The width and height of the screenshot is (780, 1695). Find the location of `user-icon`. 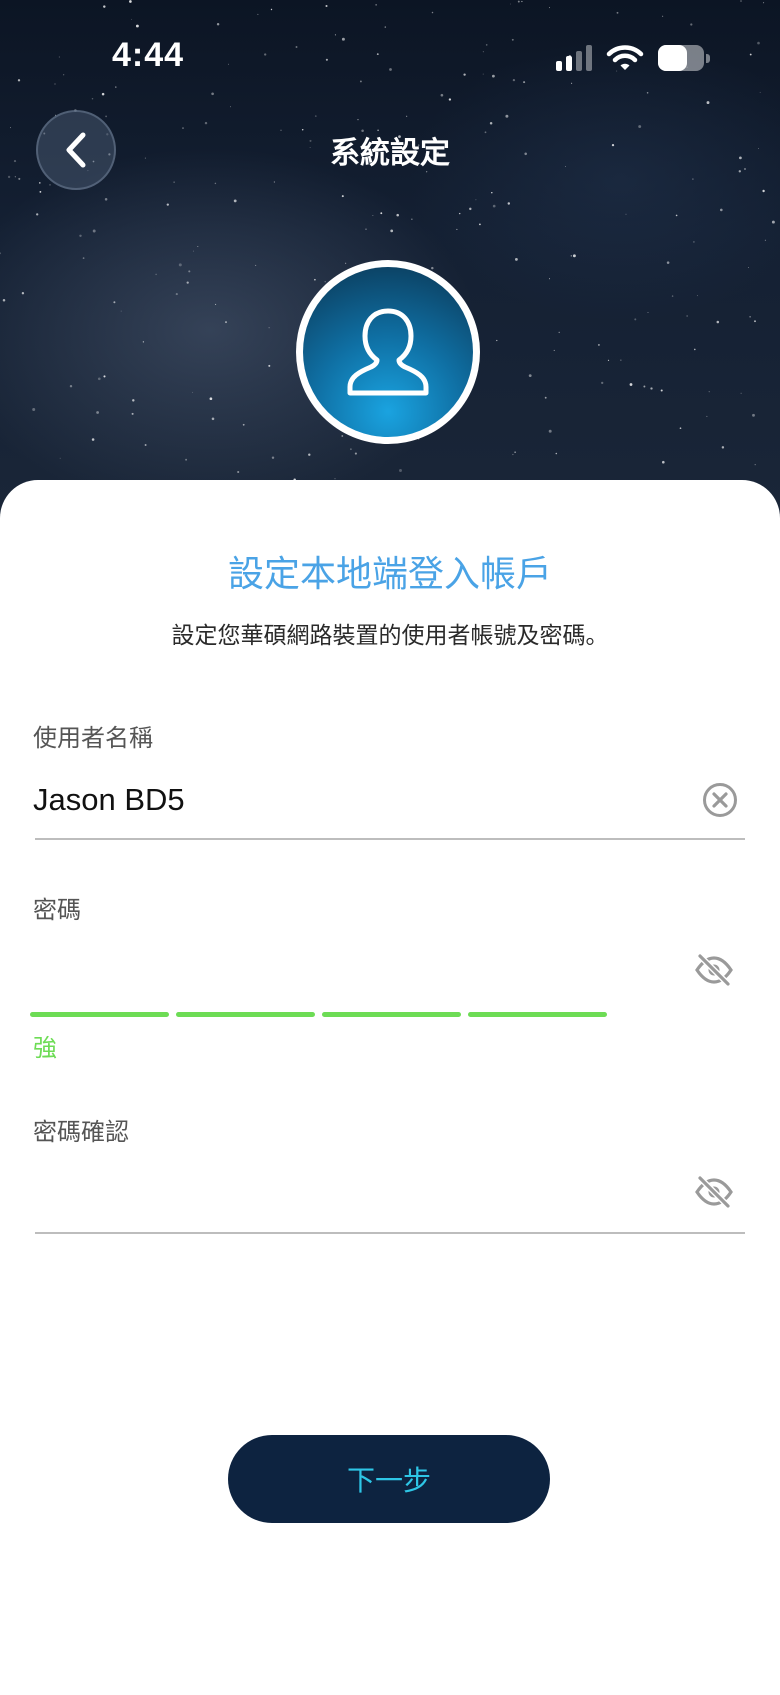

user-icon is located at coordinates (388, 352).